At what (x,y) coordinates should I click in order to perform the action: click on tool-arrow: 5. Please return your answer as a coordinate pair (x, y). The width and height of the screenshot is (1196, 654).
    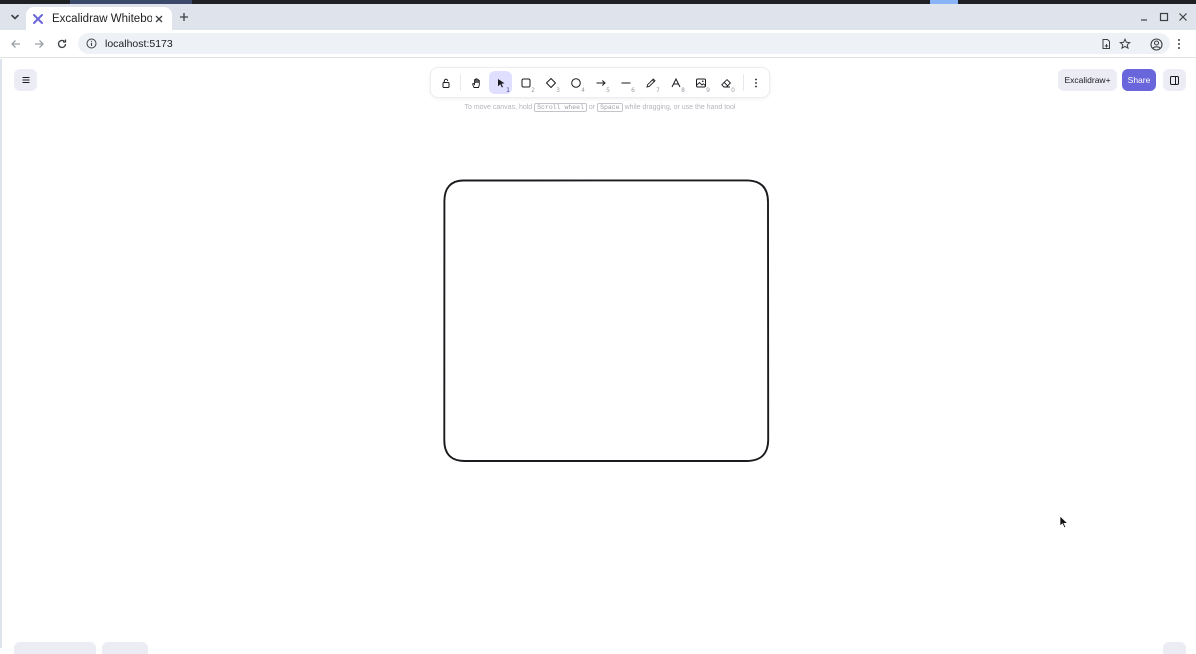
    Looking at the image, I should click on (600, 82).